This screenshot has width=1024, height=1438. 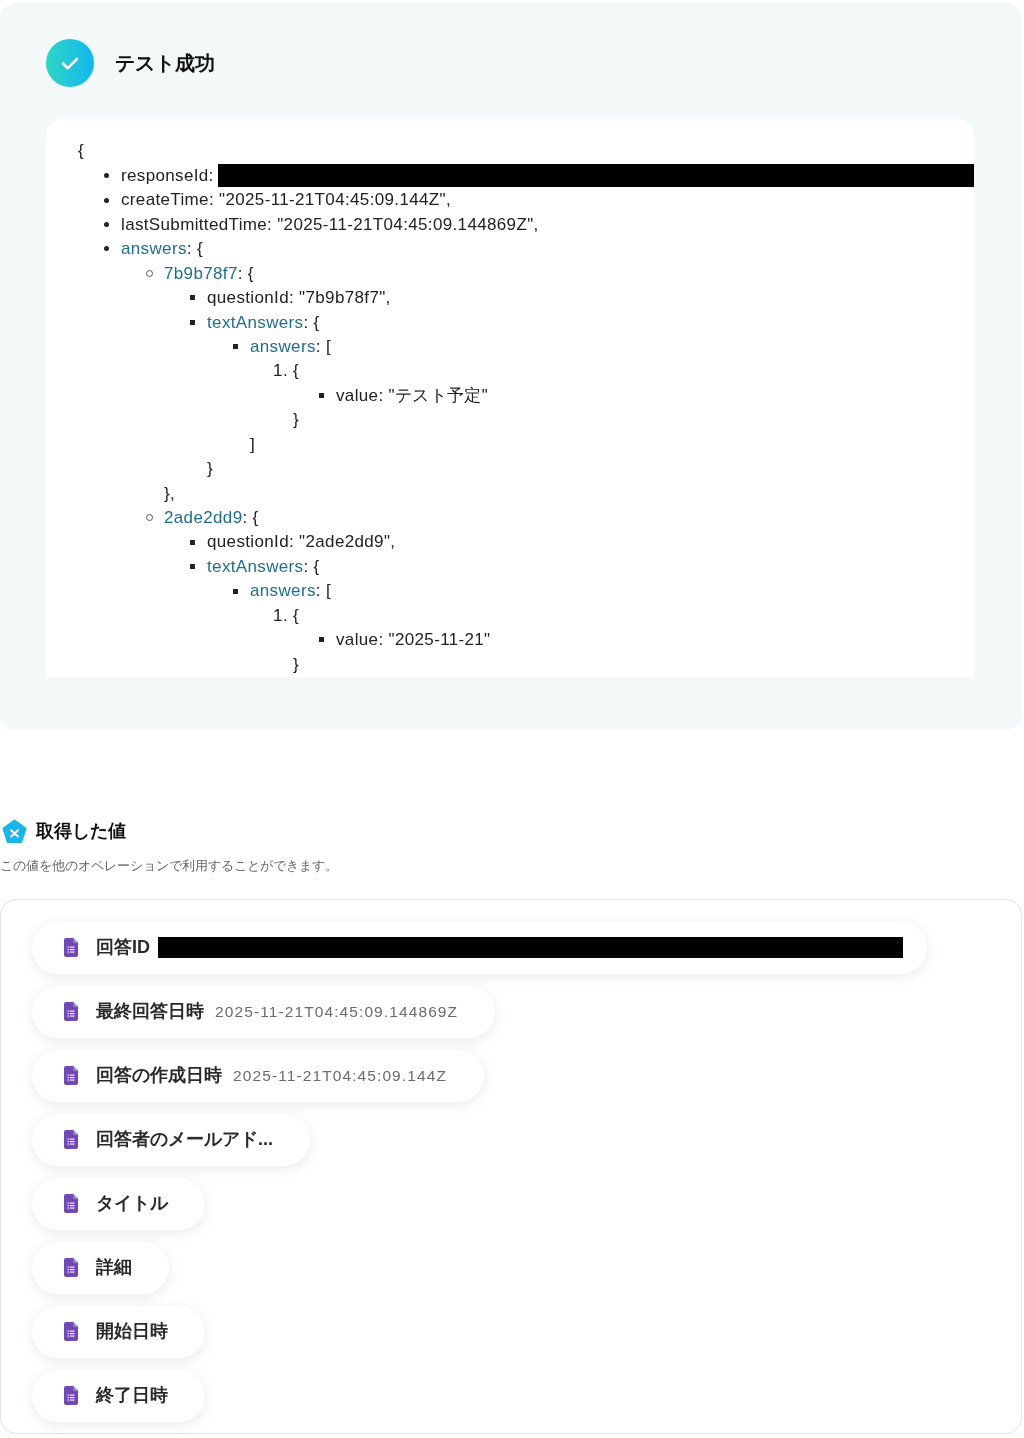 What do you see at coordinates (330, 224) in the screenshot?
I see `code-line: lastSubmittedTime: "2025-11-21T04:45:09.144869Z",` at bounding box center [330, 224].